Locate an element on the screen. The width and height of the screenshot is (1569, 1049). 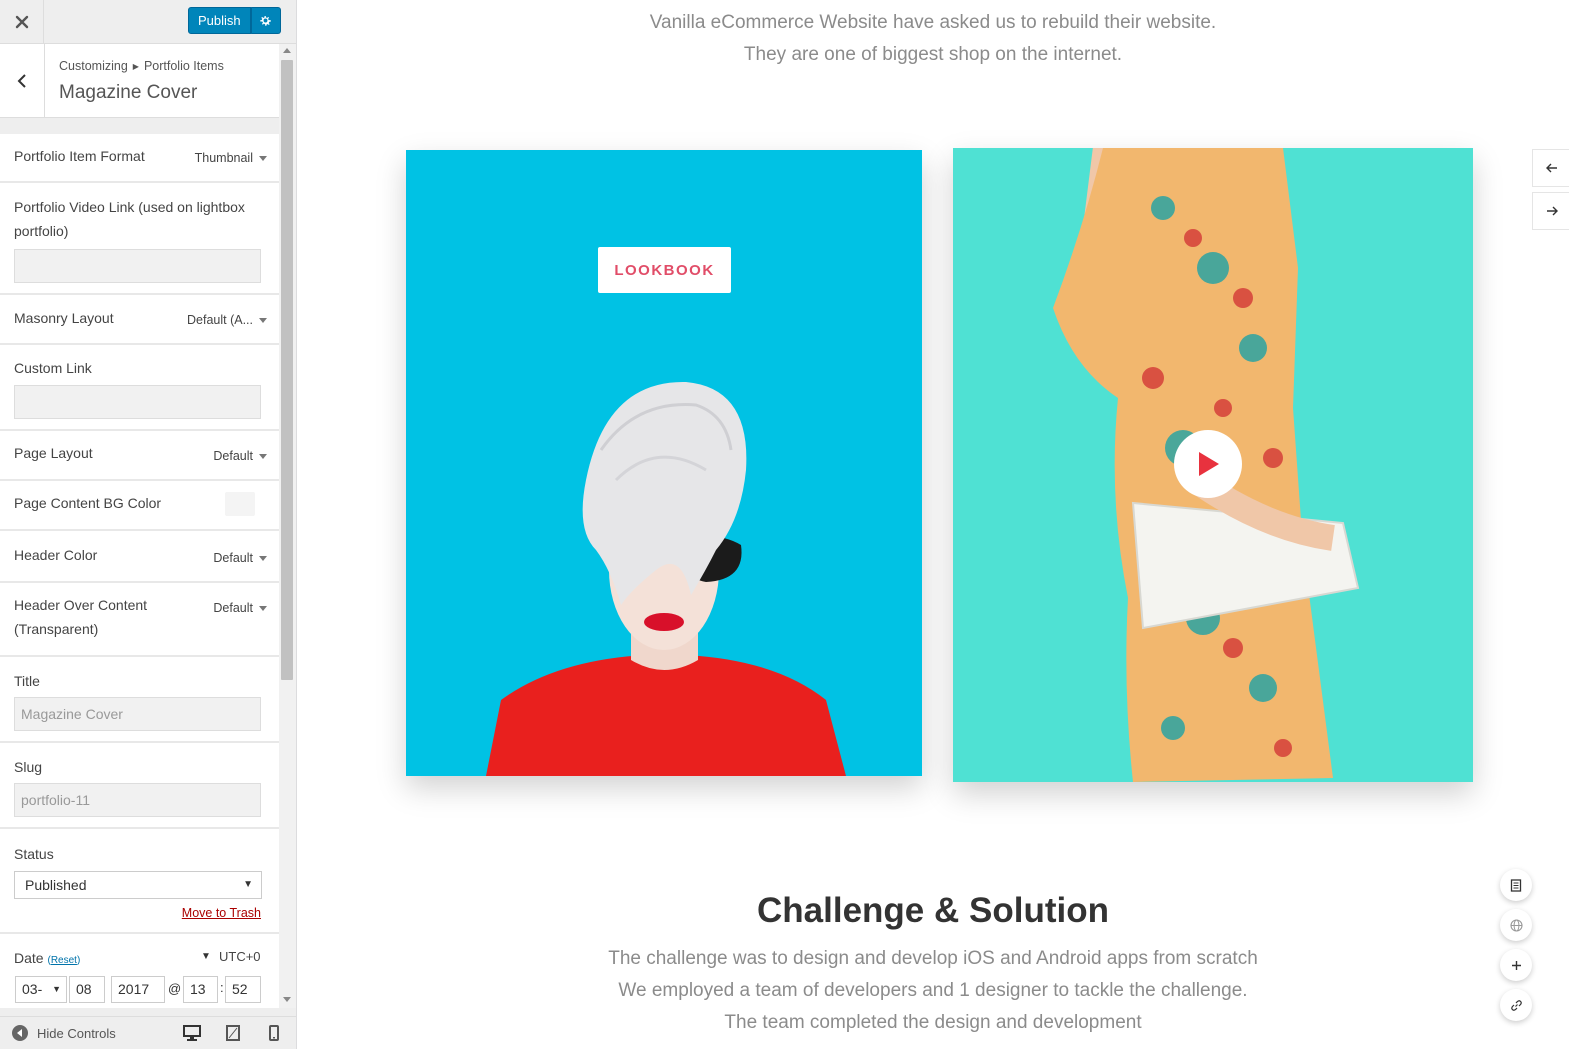
challenge-heading: Challenge & Solution is located at coordinates (933, 910).